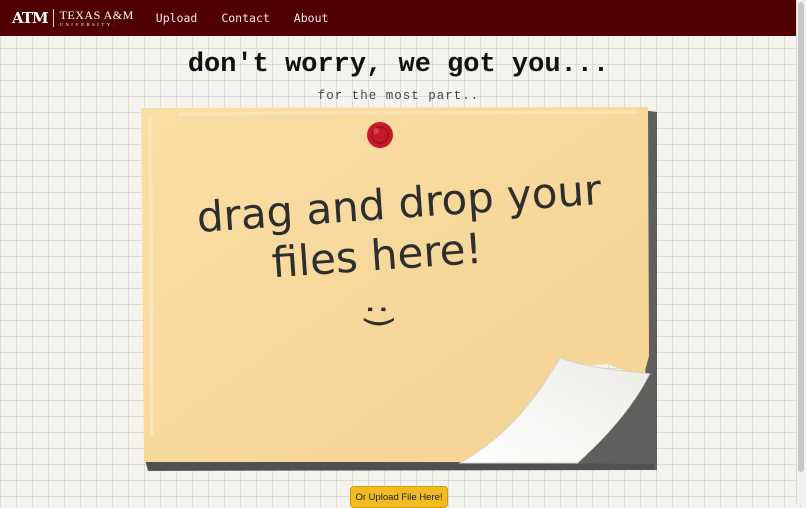  What do you see at coordinates (87, 24) in the screenshot?
I see `logo-university-subtitle: UNIVERSITY.` at bounding box center [87, 24].